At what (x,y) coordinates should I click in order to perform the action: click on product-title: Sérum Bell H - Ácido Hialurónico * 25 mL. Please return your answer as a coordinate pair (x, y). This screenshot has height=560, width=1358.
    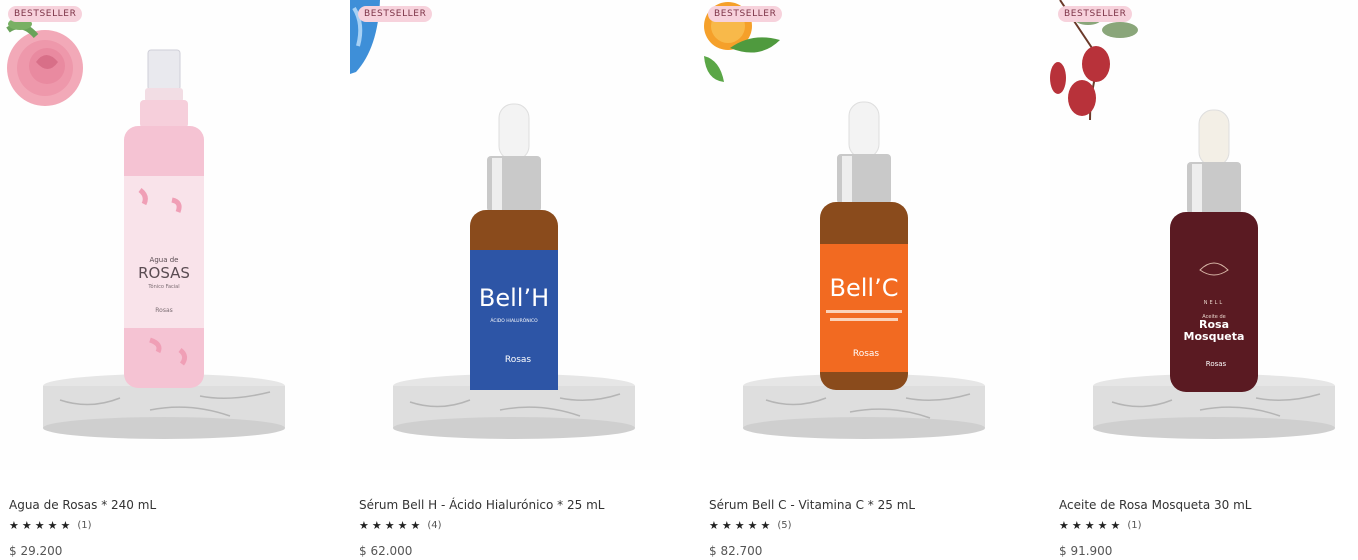
    Looking at the image, I should click on (481, 505).